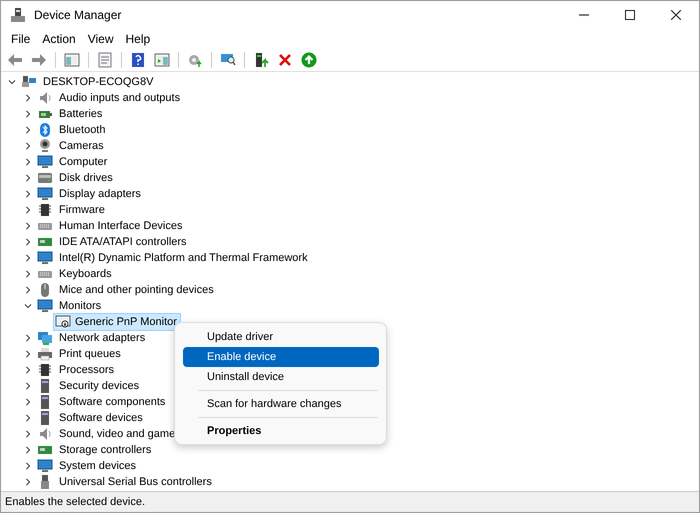  Describe the element at coordinates (281, 377) in the screenshot. I see `menu-item: Uninstall device` at that location.